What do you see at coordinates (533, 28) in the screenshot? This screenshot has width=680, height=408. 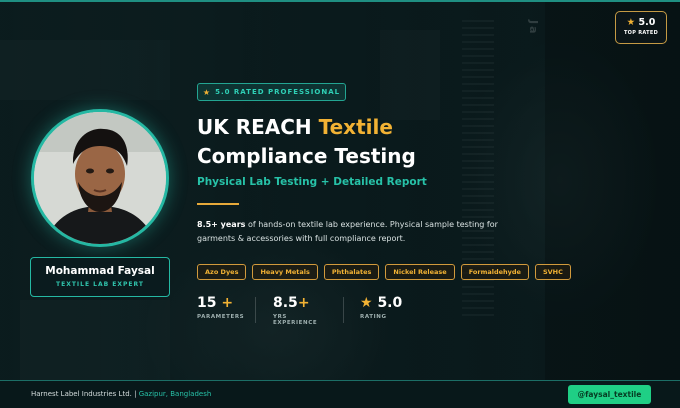 I see `watermark: Ja` at bounding box center [533, 28].